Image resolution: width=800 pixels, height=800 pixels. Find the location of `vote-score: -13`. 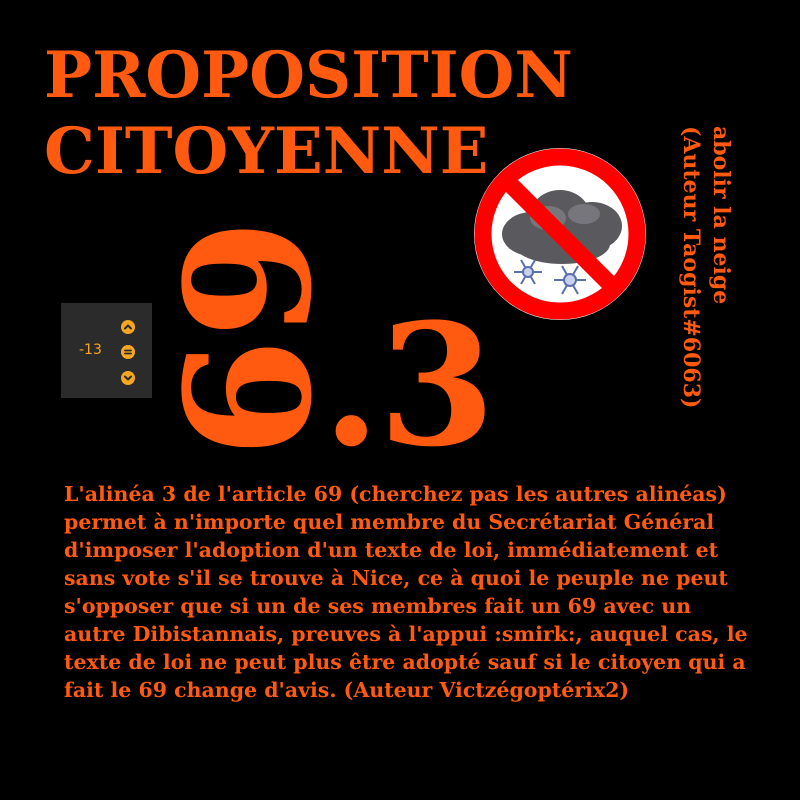

vote-score: -13 is located at coordinates (90, 350).